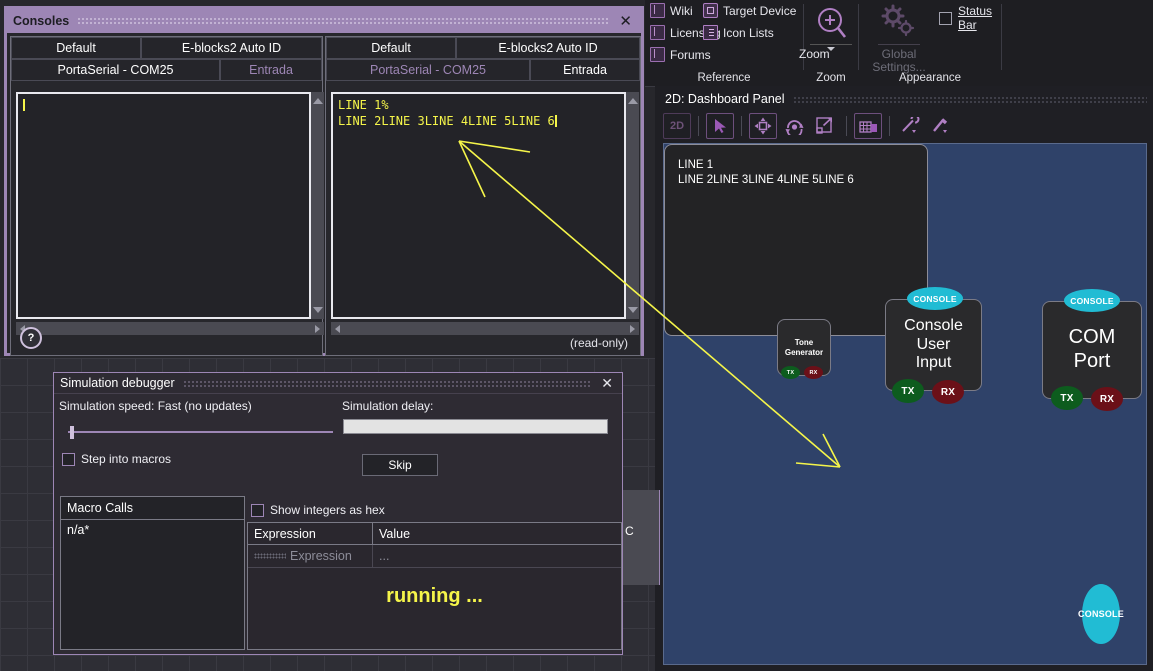 This screenshot has width=1153, height=671. Describe the element at coordinates (814, 54) in the screenshot. I see `zoom-label: Zoom` at that location.